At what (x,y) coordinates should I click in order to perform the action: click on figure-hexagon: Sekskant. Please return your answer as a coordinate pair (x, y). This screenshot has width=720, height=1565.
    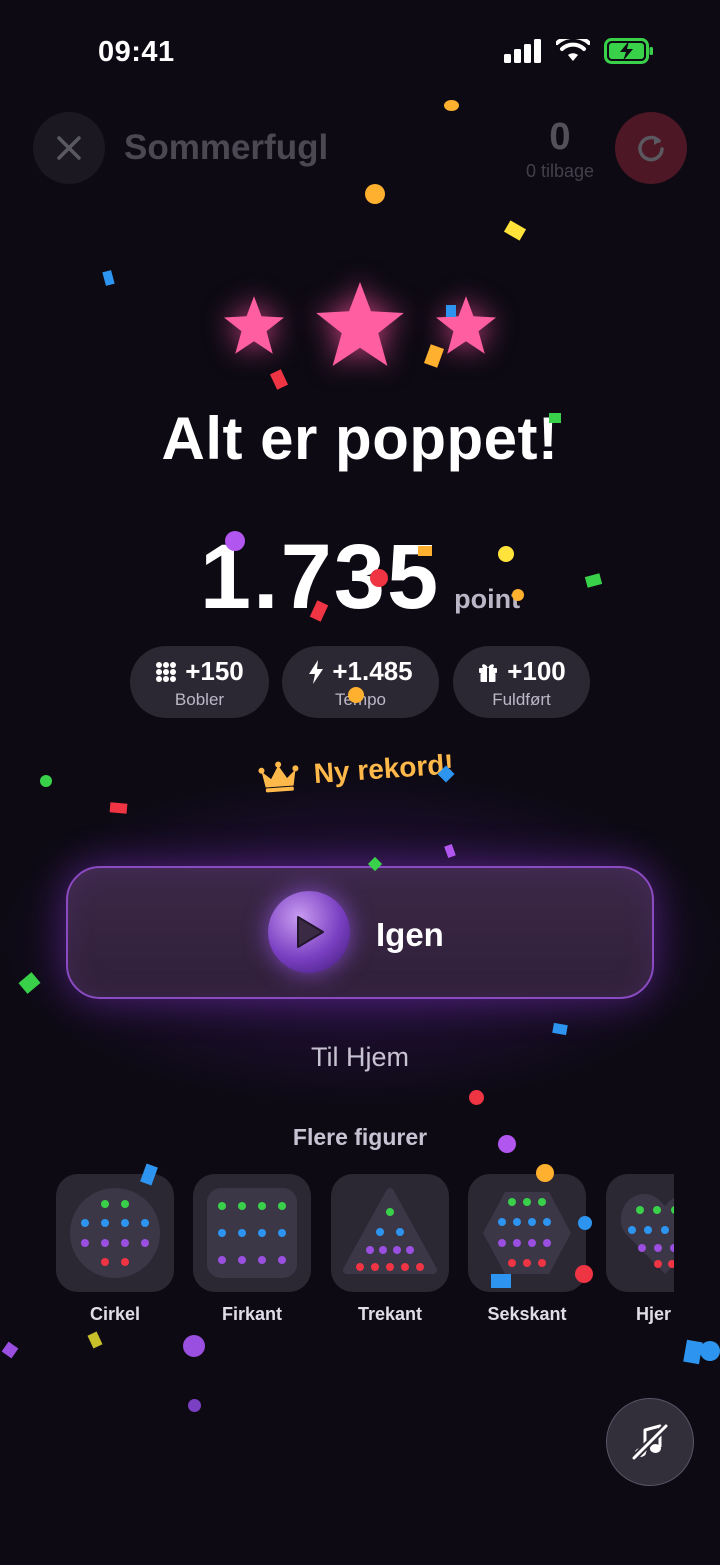
    Looking at the image, I should click on (527, 1249).